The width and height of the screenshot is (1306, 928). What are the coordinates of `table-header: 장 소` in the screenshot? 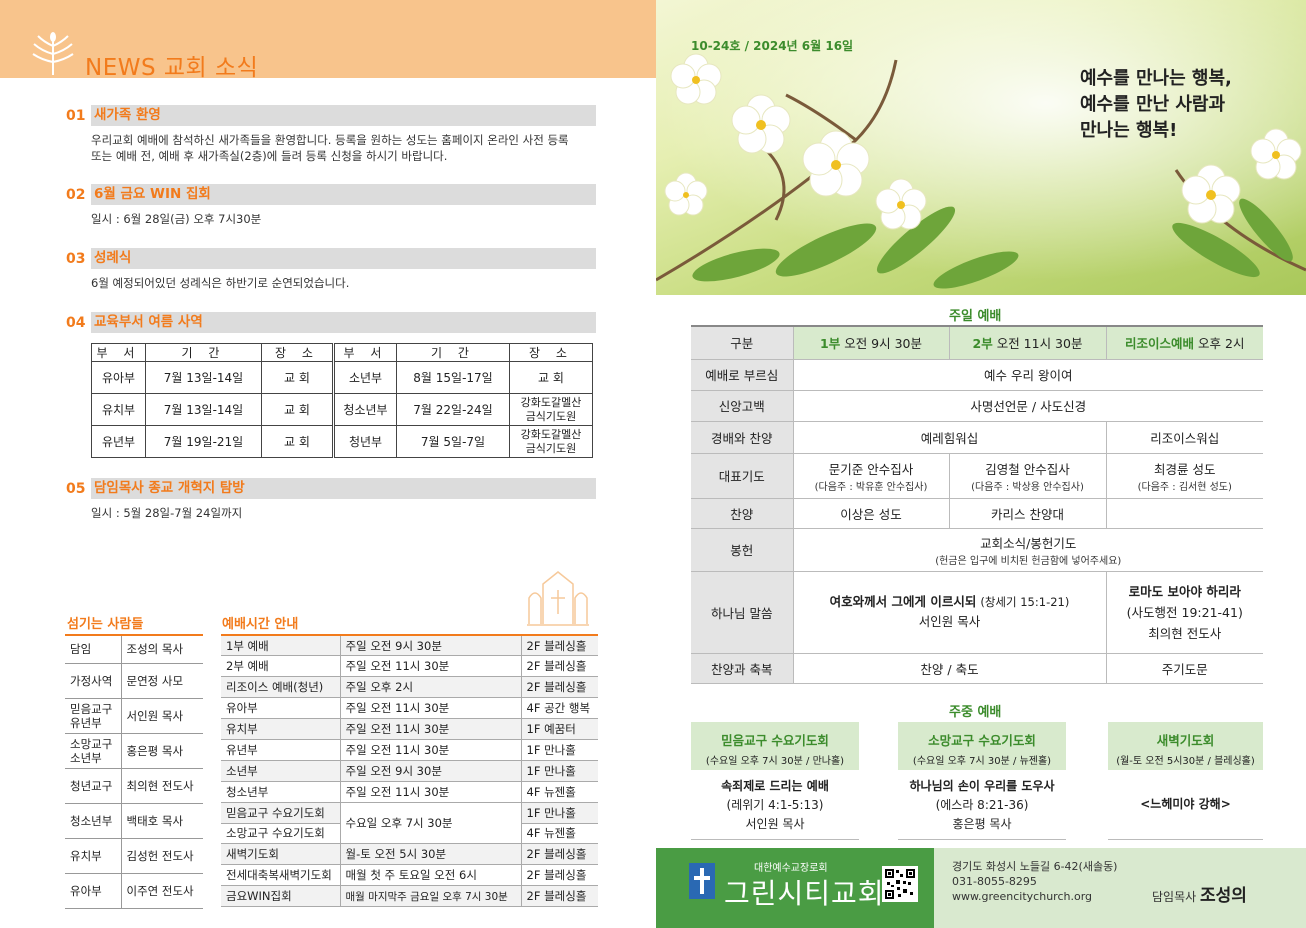 It's located at (297, 352).